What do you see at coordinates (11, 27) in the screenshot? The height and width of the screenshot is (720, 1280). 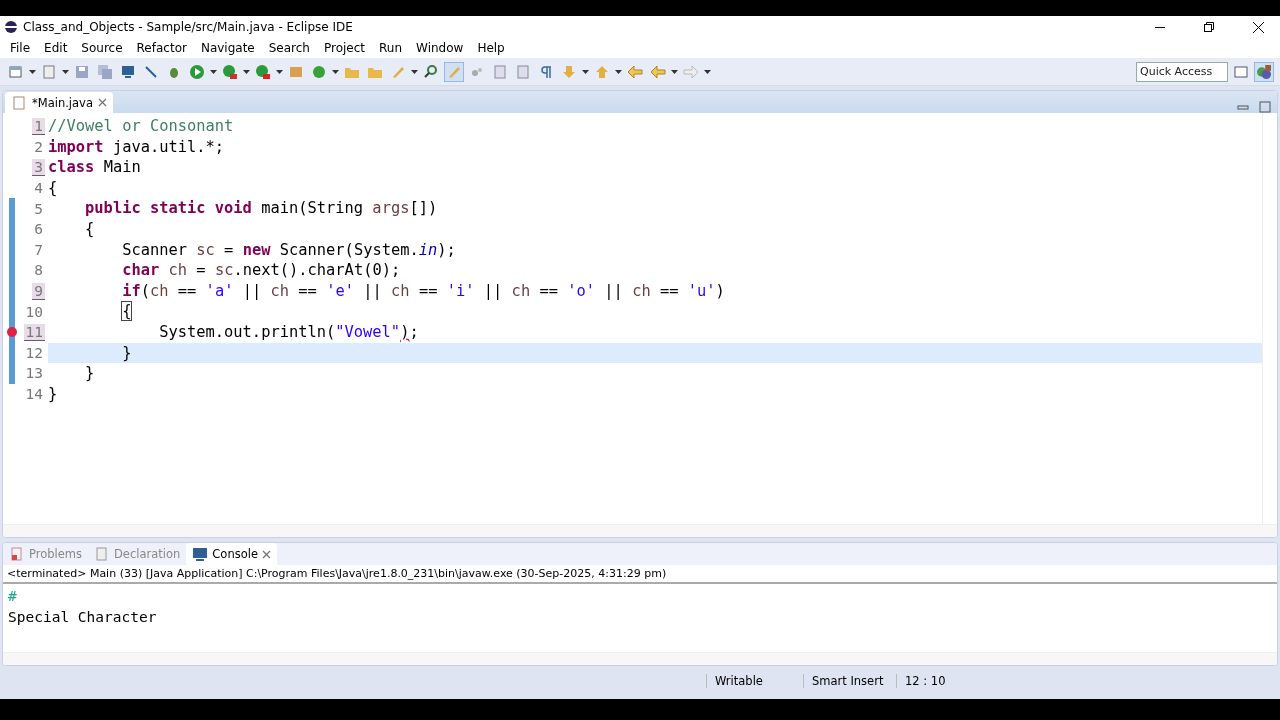 I see `eclipse-logo-icon` at bounding box center [11, 27].